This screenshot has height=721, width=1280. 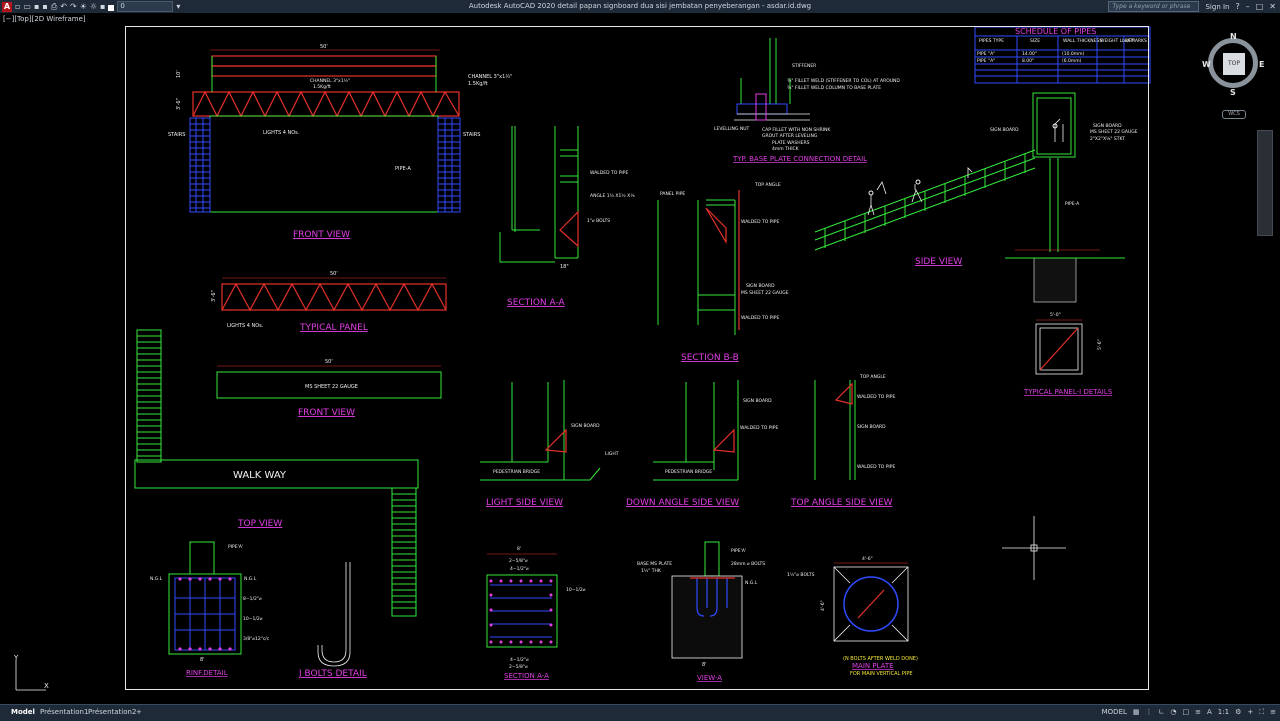 I want to click on grid-icon: ▦, so click(x=1136, y=712).